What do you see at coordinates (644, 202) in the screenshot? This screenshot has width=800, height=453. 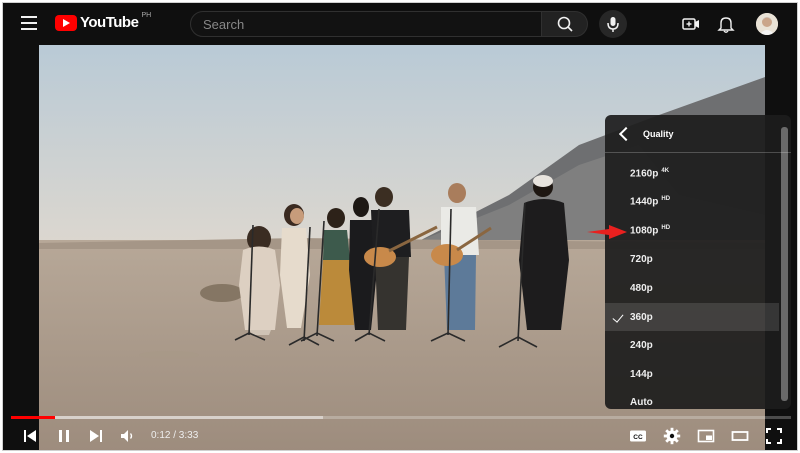 I see `quality-label: 1440p` at bounding box center [644, 202].